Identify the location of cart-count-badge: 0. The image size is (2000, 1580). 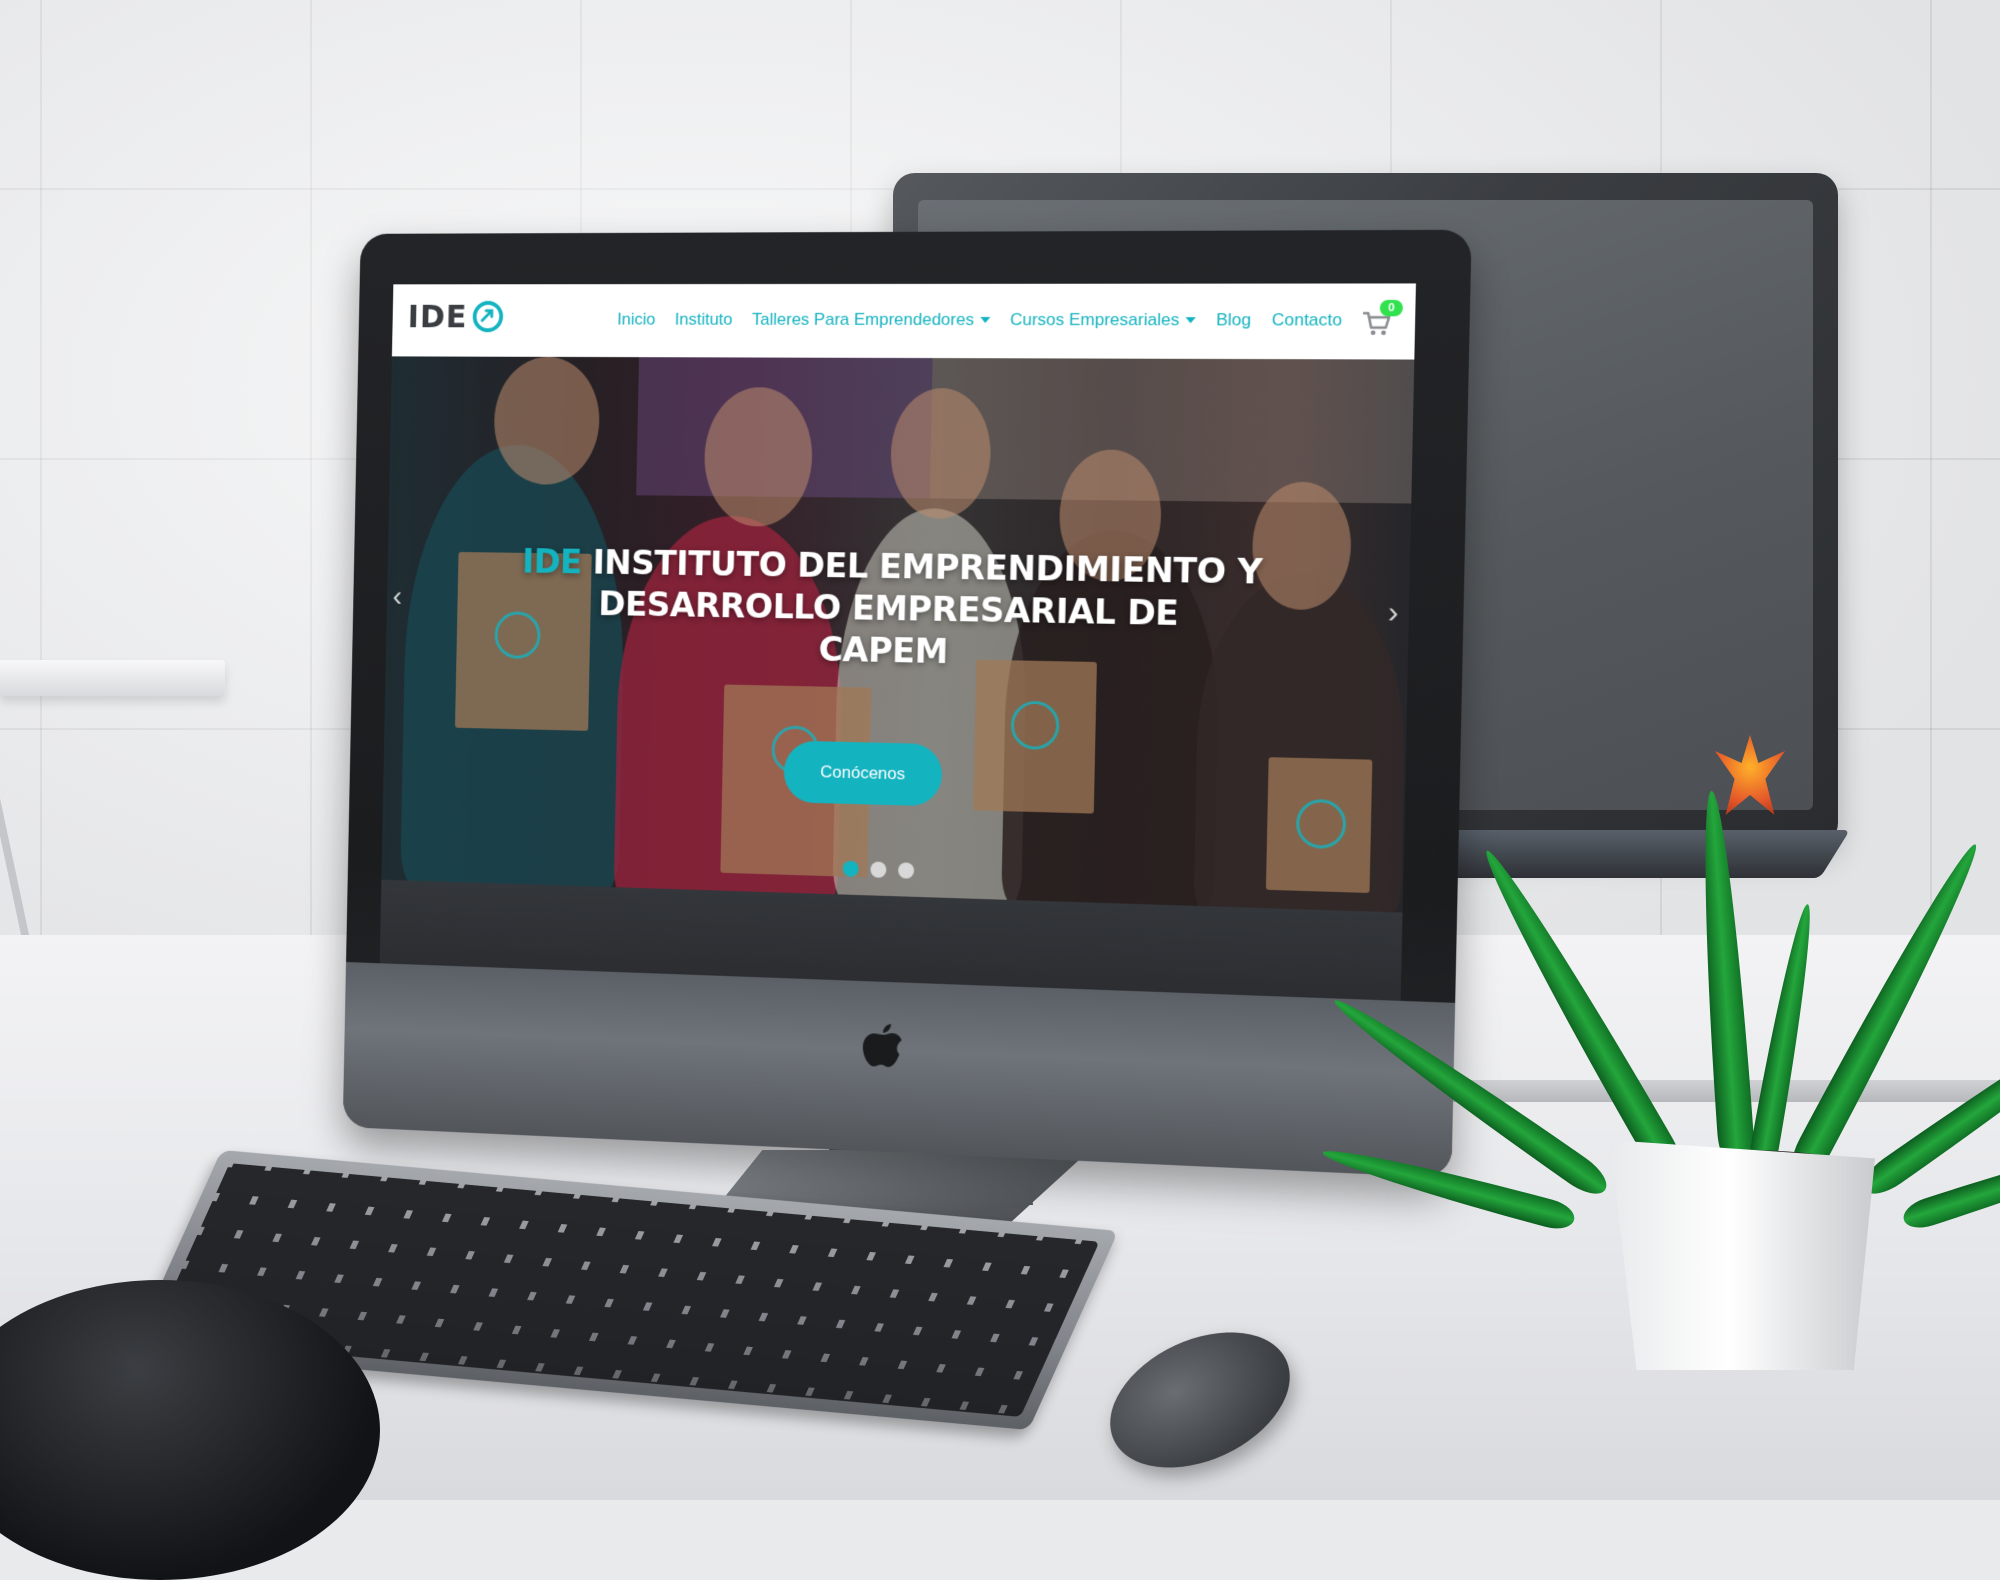
(1391, 308).